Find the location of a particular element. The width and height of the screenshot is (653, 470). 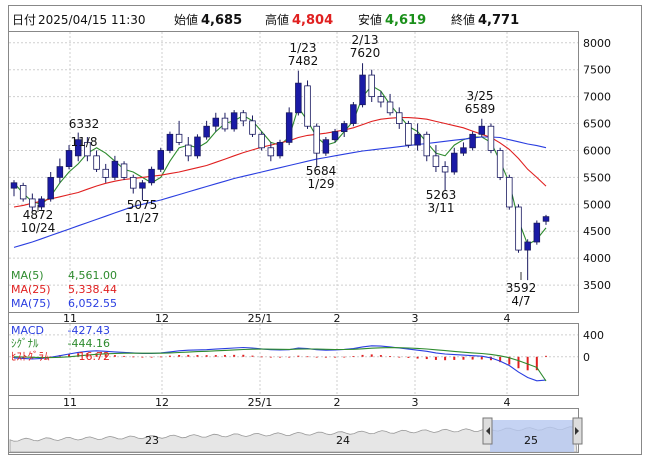

macd-x-tick: 4 is located at coordinates (507, 402).